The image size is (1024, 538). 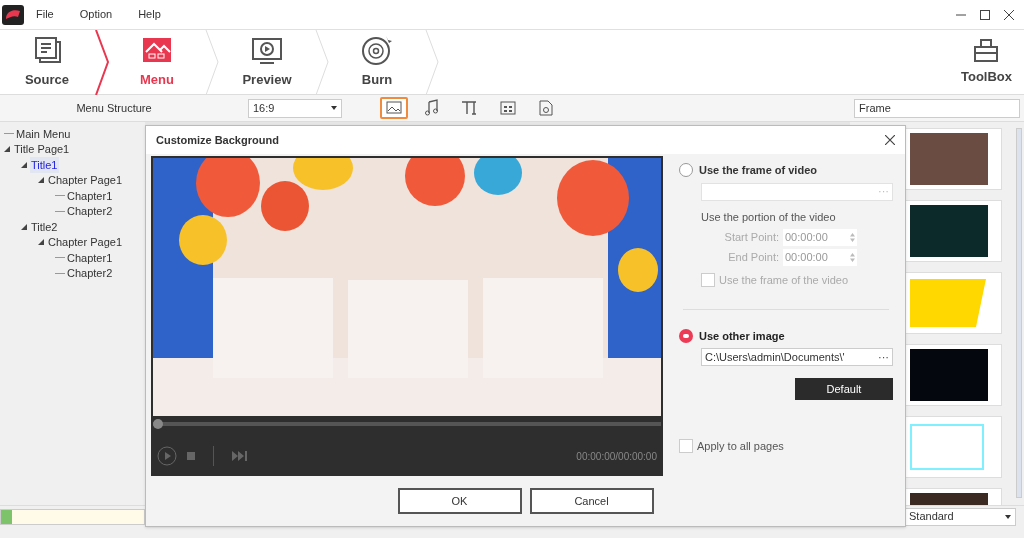 What do you see at coordinates (783, 280) in the screenshot?
I see `checkbox-label: Use the frame of the video` at bounding box center [783, 280].